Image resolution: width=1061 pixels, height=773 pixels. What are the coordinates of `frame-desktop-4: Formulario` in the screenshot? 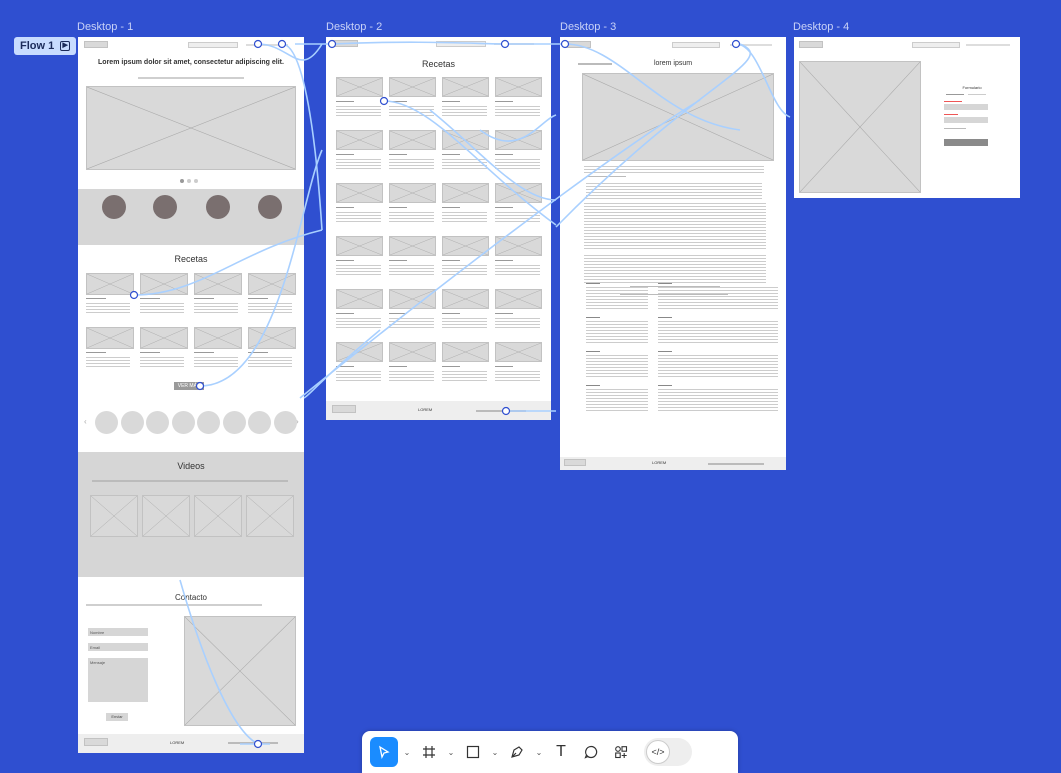 It's located at (907, 117).